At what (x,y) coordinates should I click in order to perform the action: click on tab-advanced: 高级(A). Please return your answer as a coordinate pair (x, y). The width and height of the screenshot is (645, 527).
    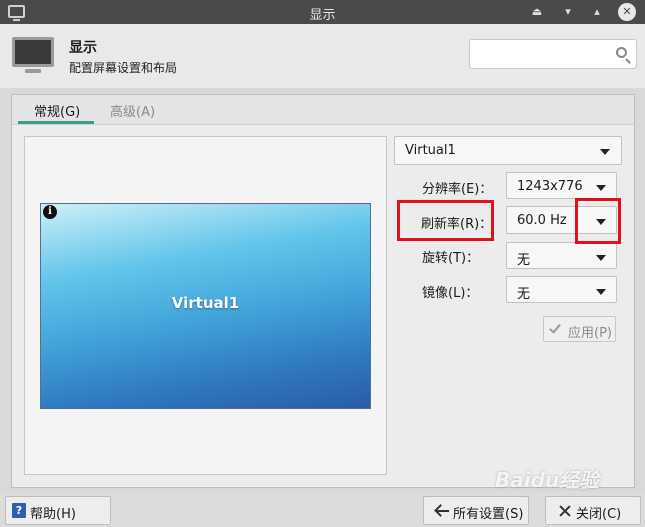
    Looking at the image, I should click on (132, 110).